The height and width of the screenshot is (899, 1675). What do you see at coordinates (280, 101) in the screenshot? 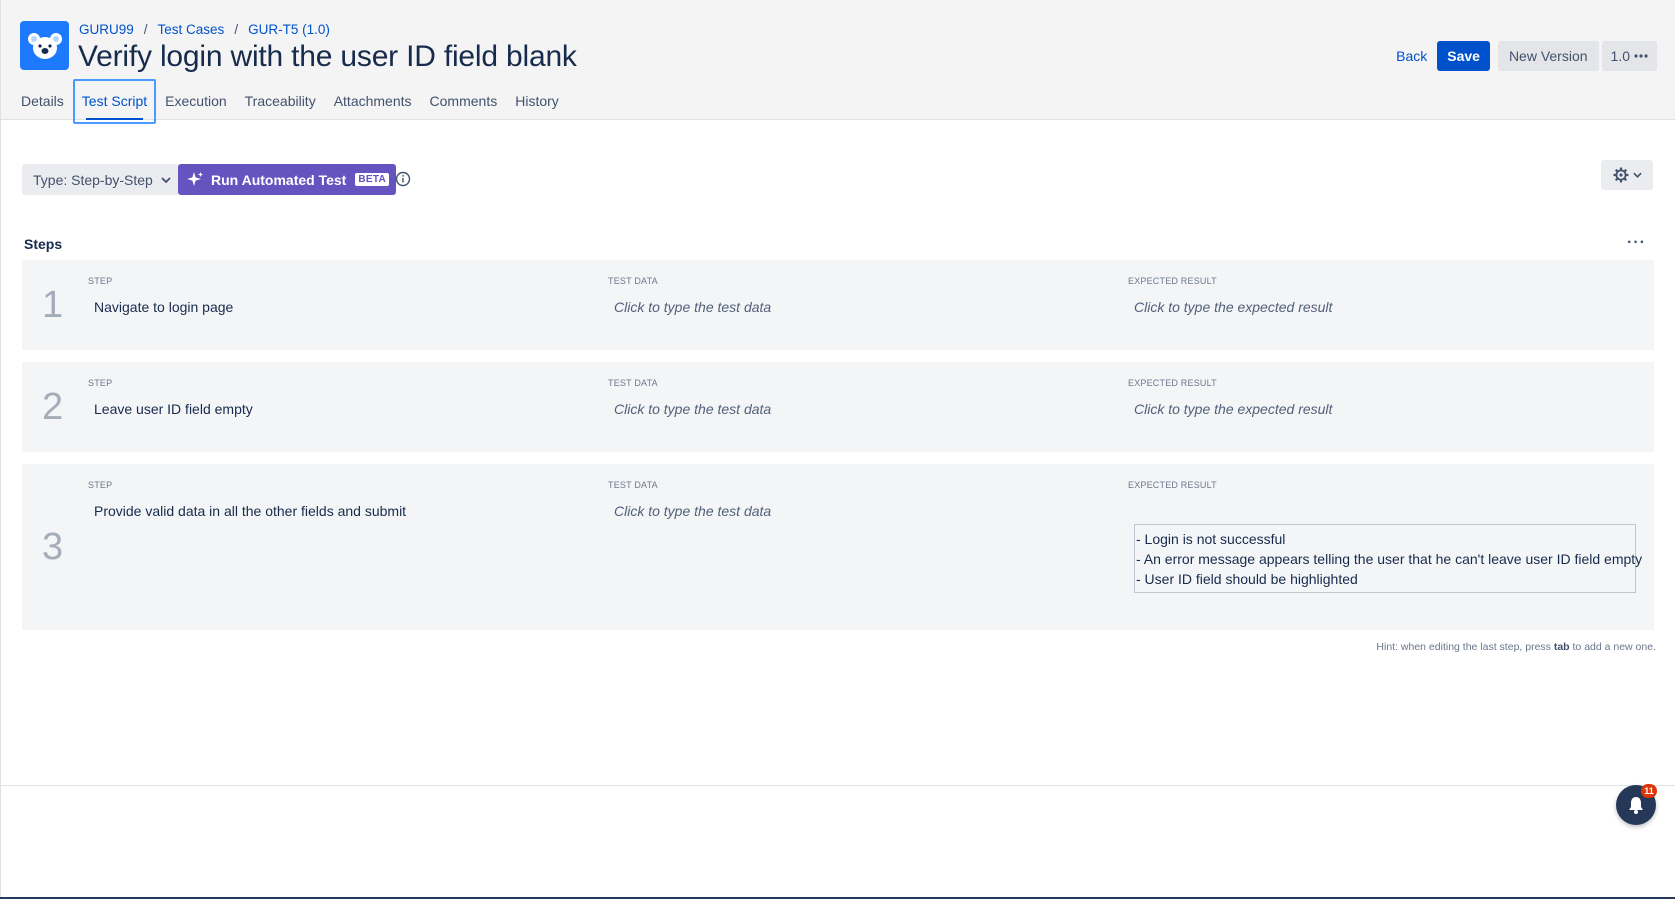
I see `tab-traceability: Traceability` at bounding box center [280, 101].